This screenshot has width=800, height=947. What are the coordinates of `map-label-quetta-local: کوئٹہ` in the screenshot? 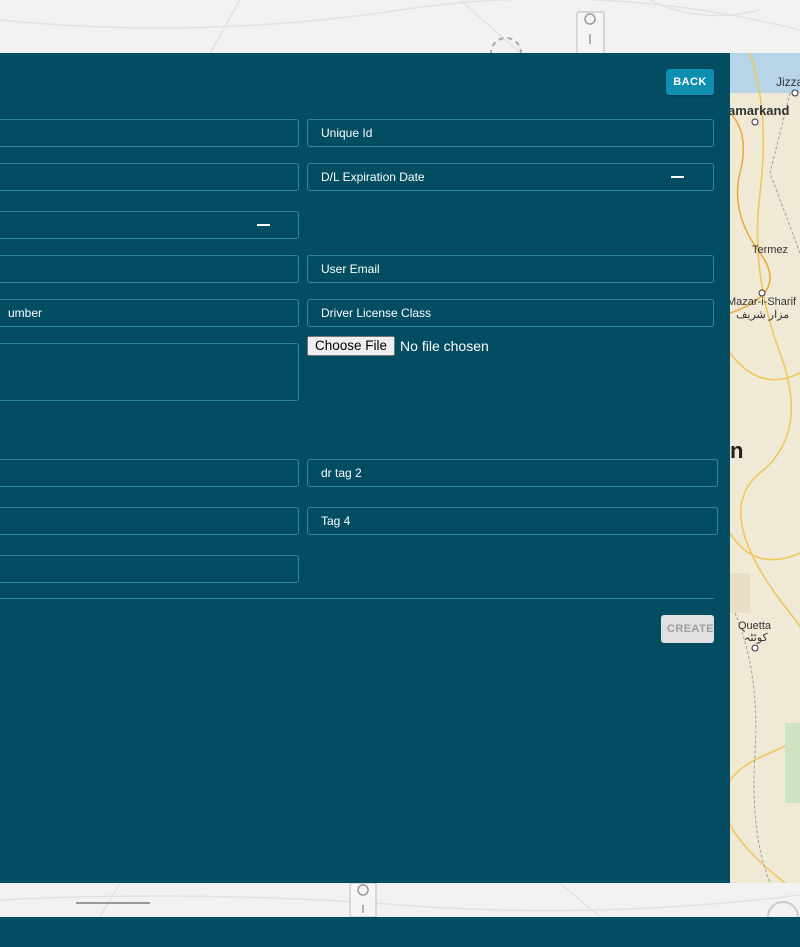 It's located at (756, 638).